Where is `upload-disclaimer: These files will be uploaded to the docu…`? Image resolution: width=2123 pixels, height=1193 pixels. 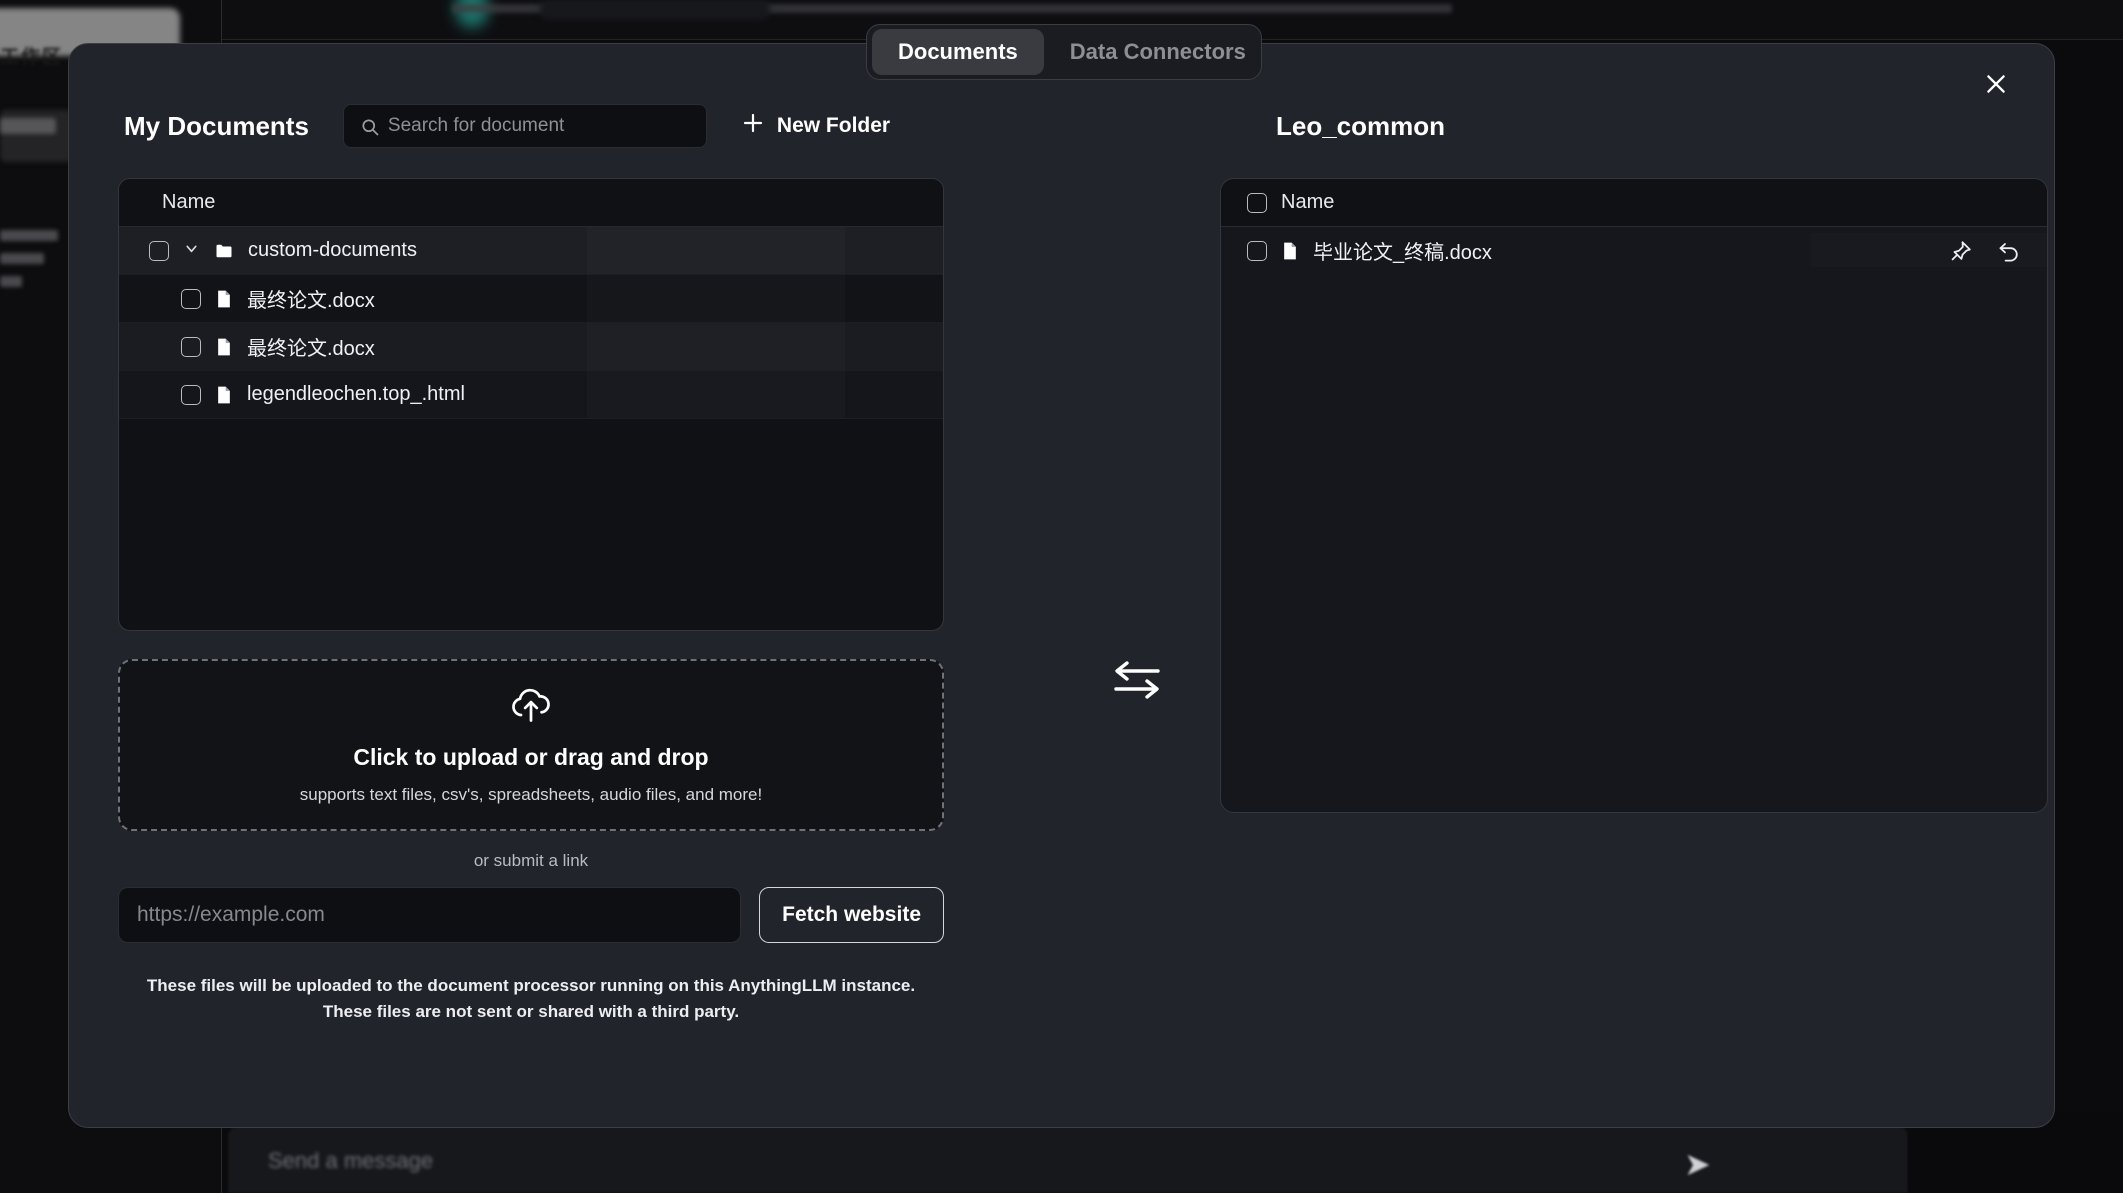
upload-disclaimer: These files will be uploaded to the docu… is located at coordinates (531, 999).